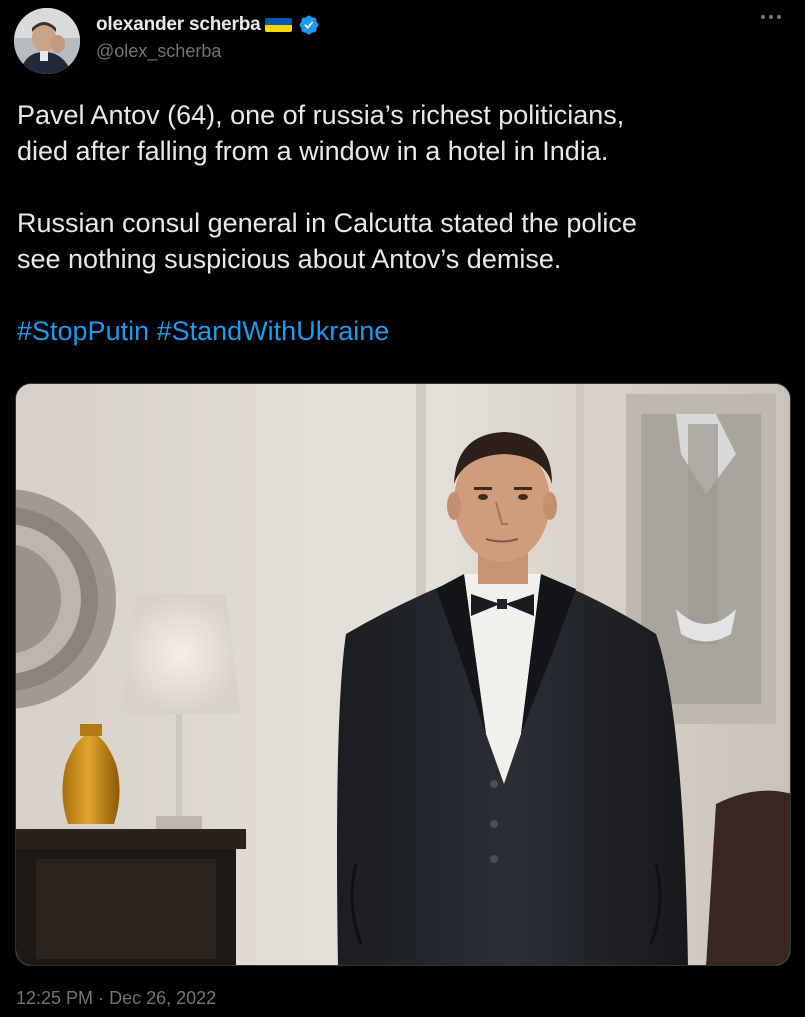 The image size is (805, 1017). I want to click on more-options-icon, so click(771, 22).